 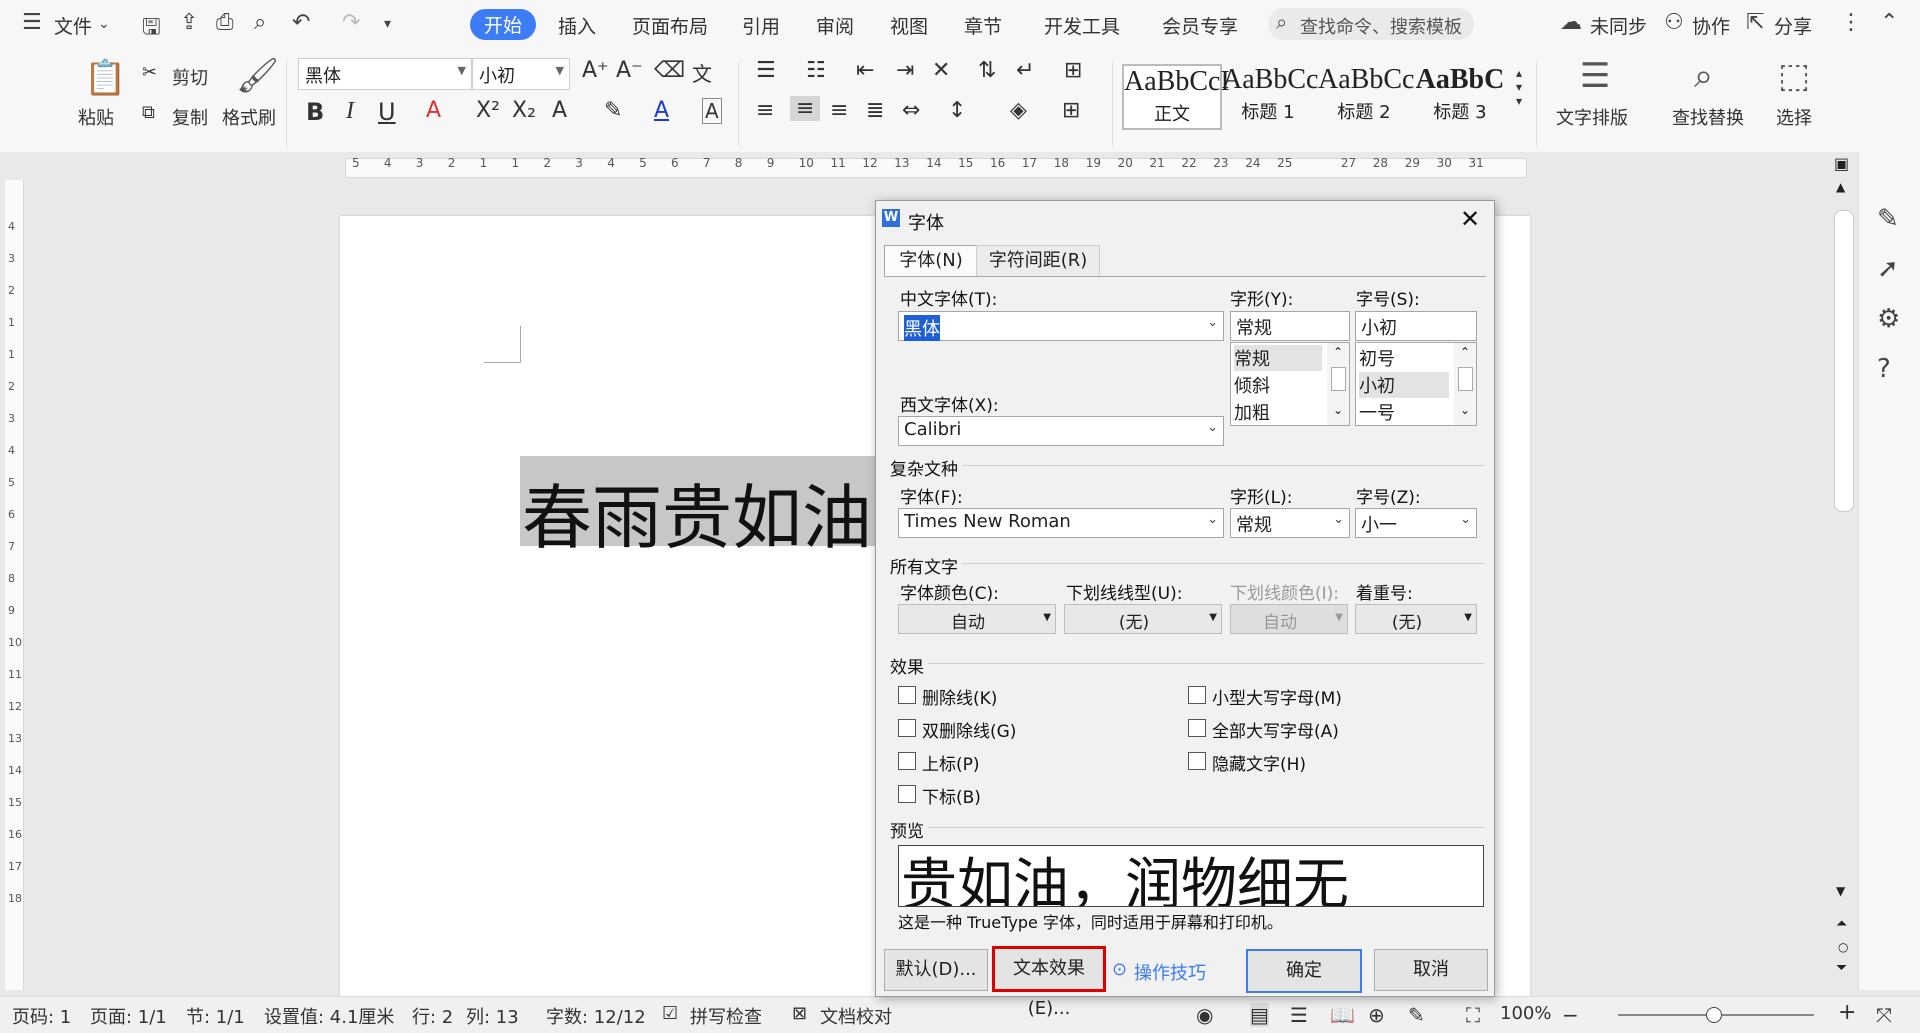 What do you see at coordinates (190, 77) in the screenshot?
I see `cut-button: 剪切` at bounding box center [190, 77].